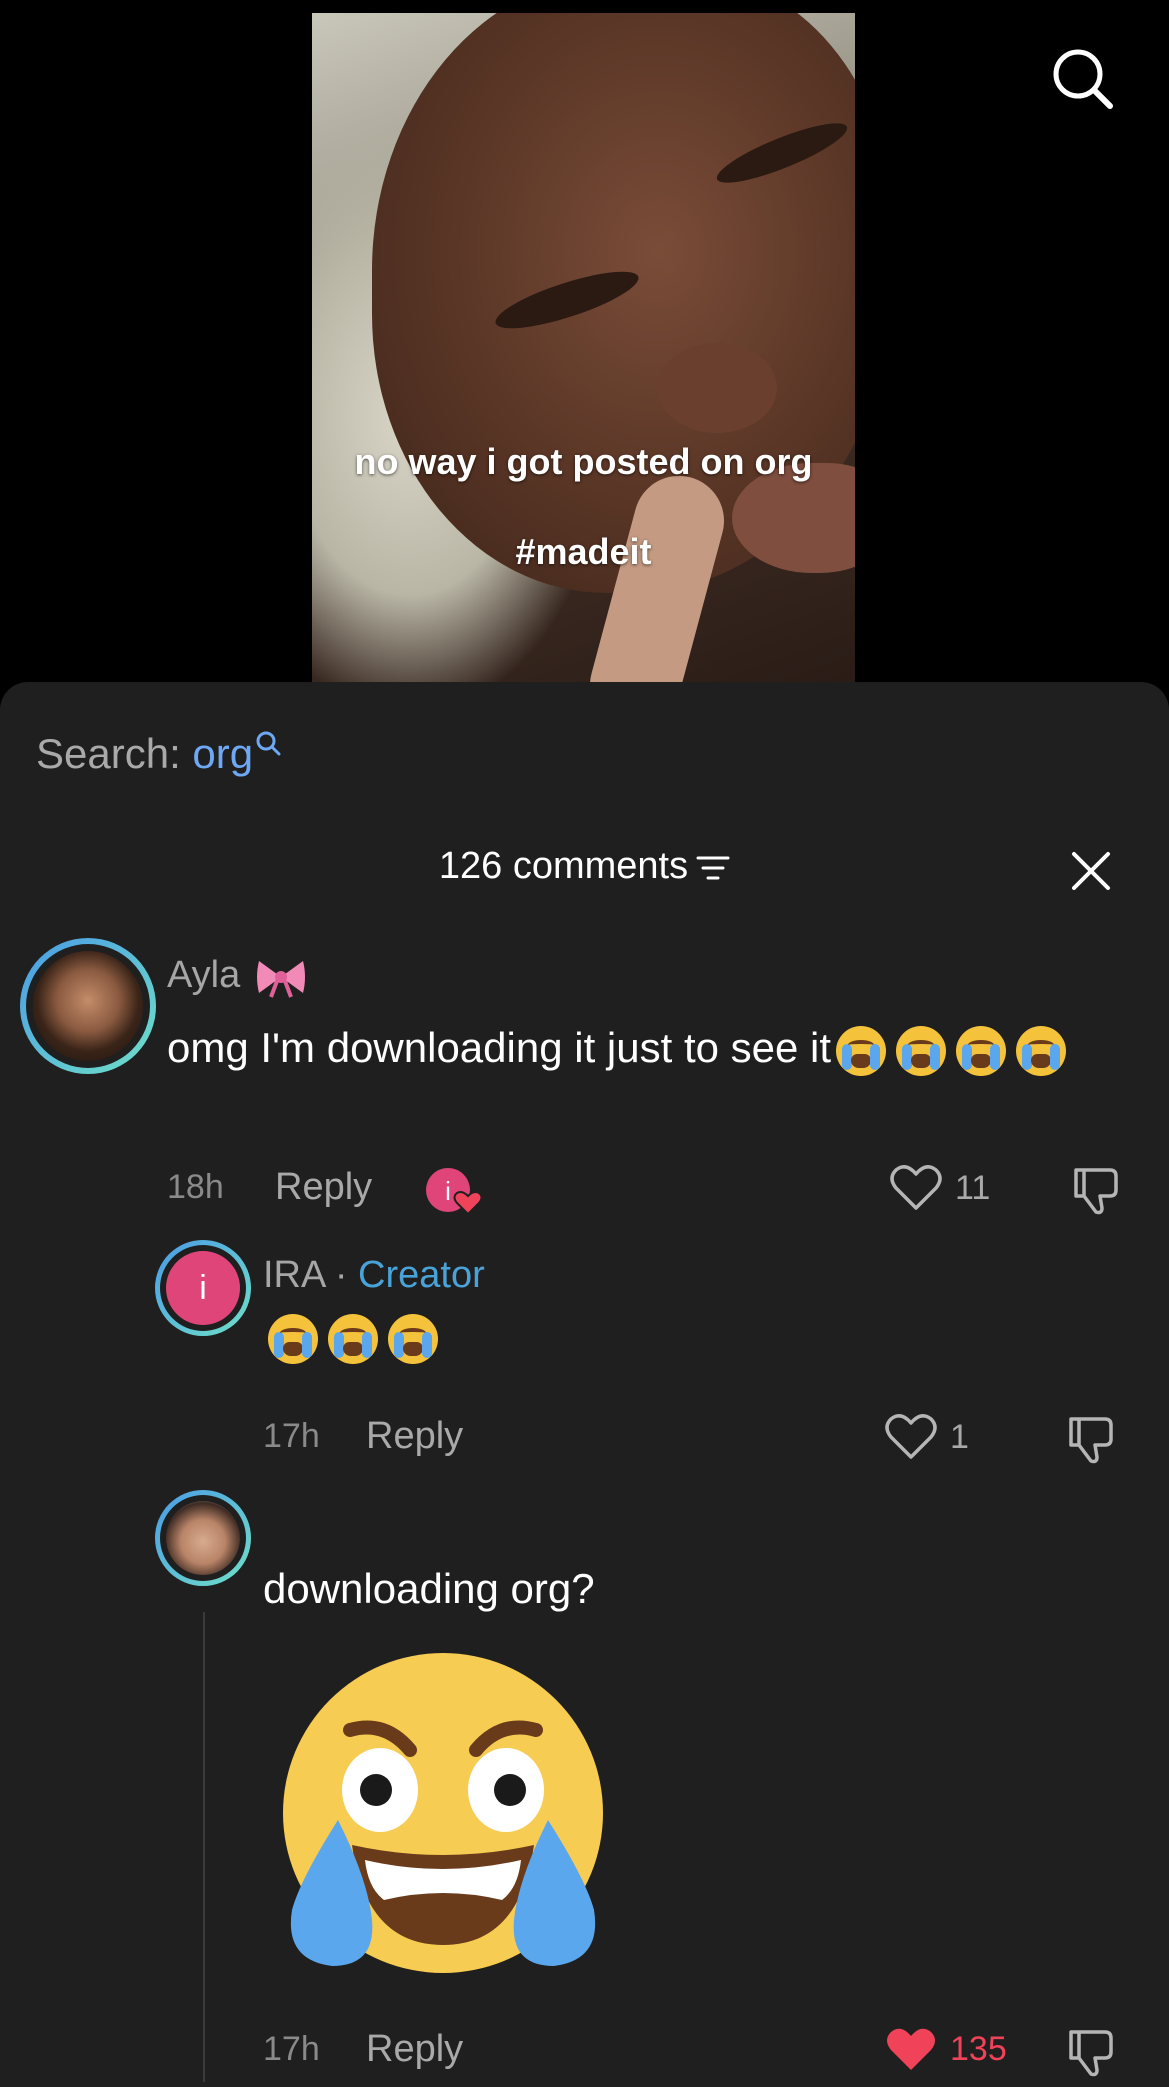 Image resolution: width=1169 pixels, height=2087 pixels. Describe the element at coordinates (204, 1847) in the screenshot. I see `thread-line` at that location.